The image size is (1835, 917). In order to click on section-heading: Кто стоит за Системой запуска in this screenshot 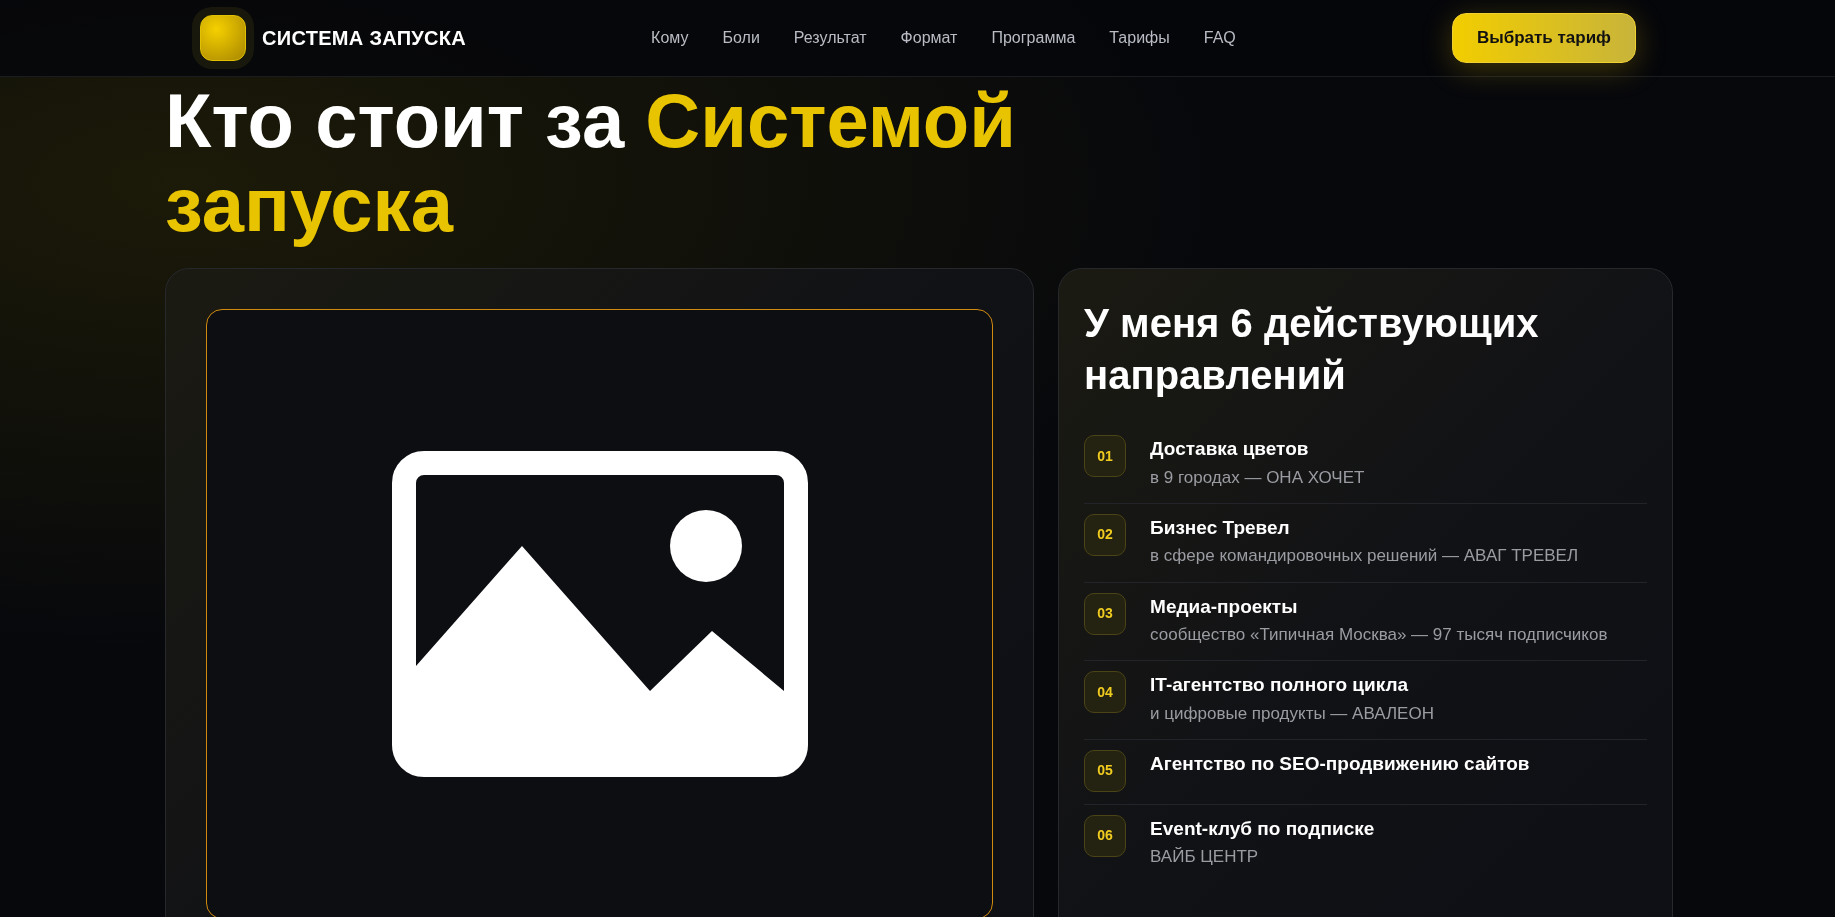, I will do `click(591, 163)`.